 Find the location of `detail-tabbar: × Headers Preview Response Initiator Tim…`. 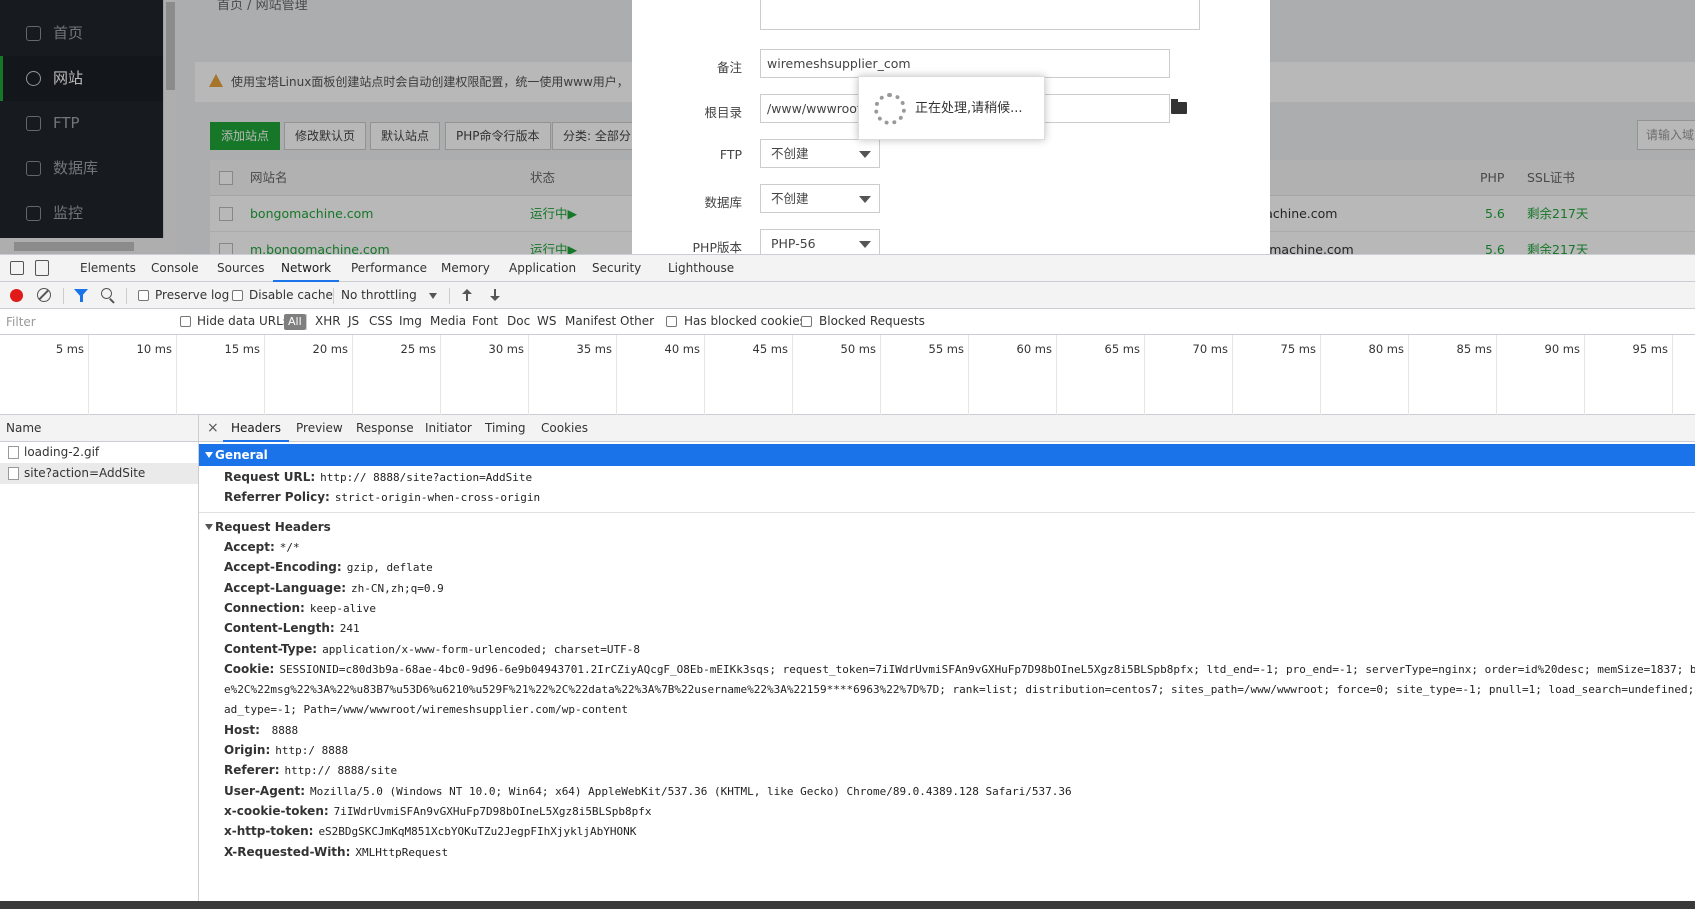

detail-tabbar: × Headers Preview Response Initiator Tim… is located at coordinates (947, 428).